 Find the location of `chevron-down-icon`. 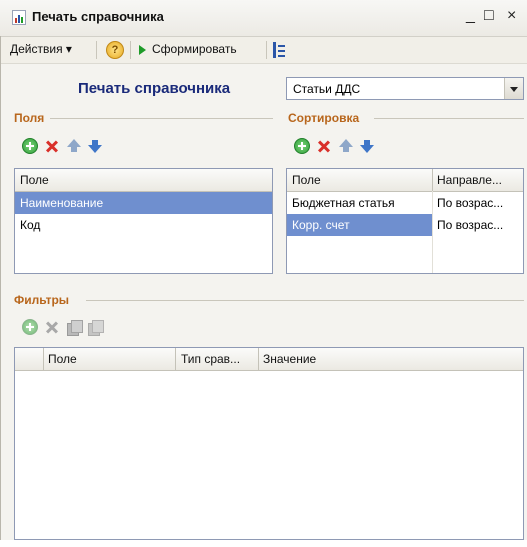

chevron-down-icon is located at coordinates (513, 88).